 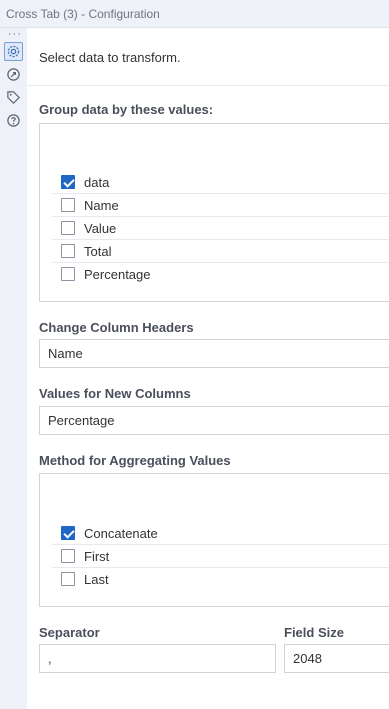 What do you see at coordinates (13, 74) in the screenshot?
I see `connection-icon` at bounding box center [13, 74].